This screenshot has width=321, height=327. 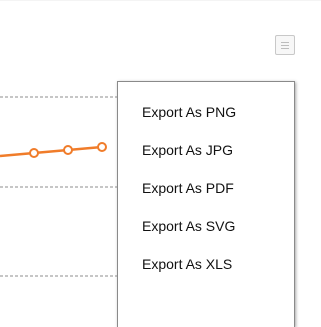 I want to click on series-line, so click(x=51, y=151).